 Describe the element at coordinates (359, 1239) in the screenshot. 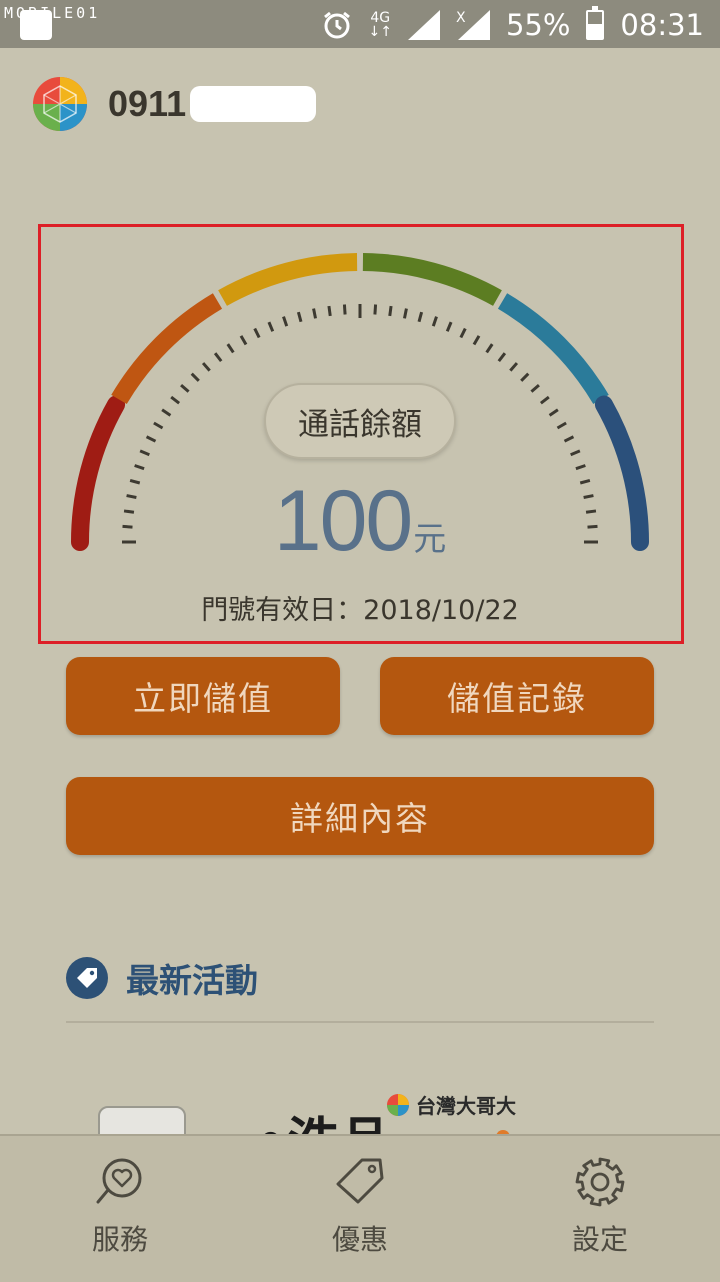

I see `nav-offers-label: 優惠` at that location.